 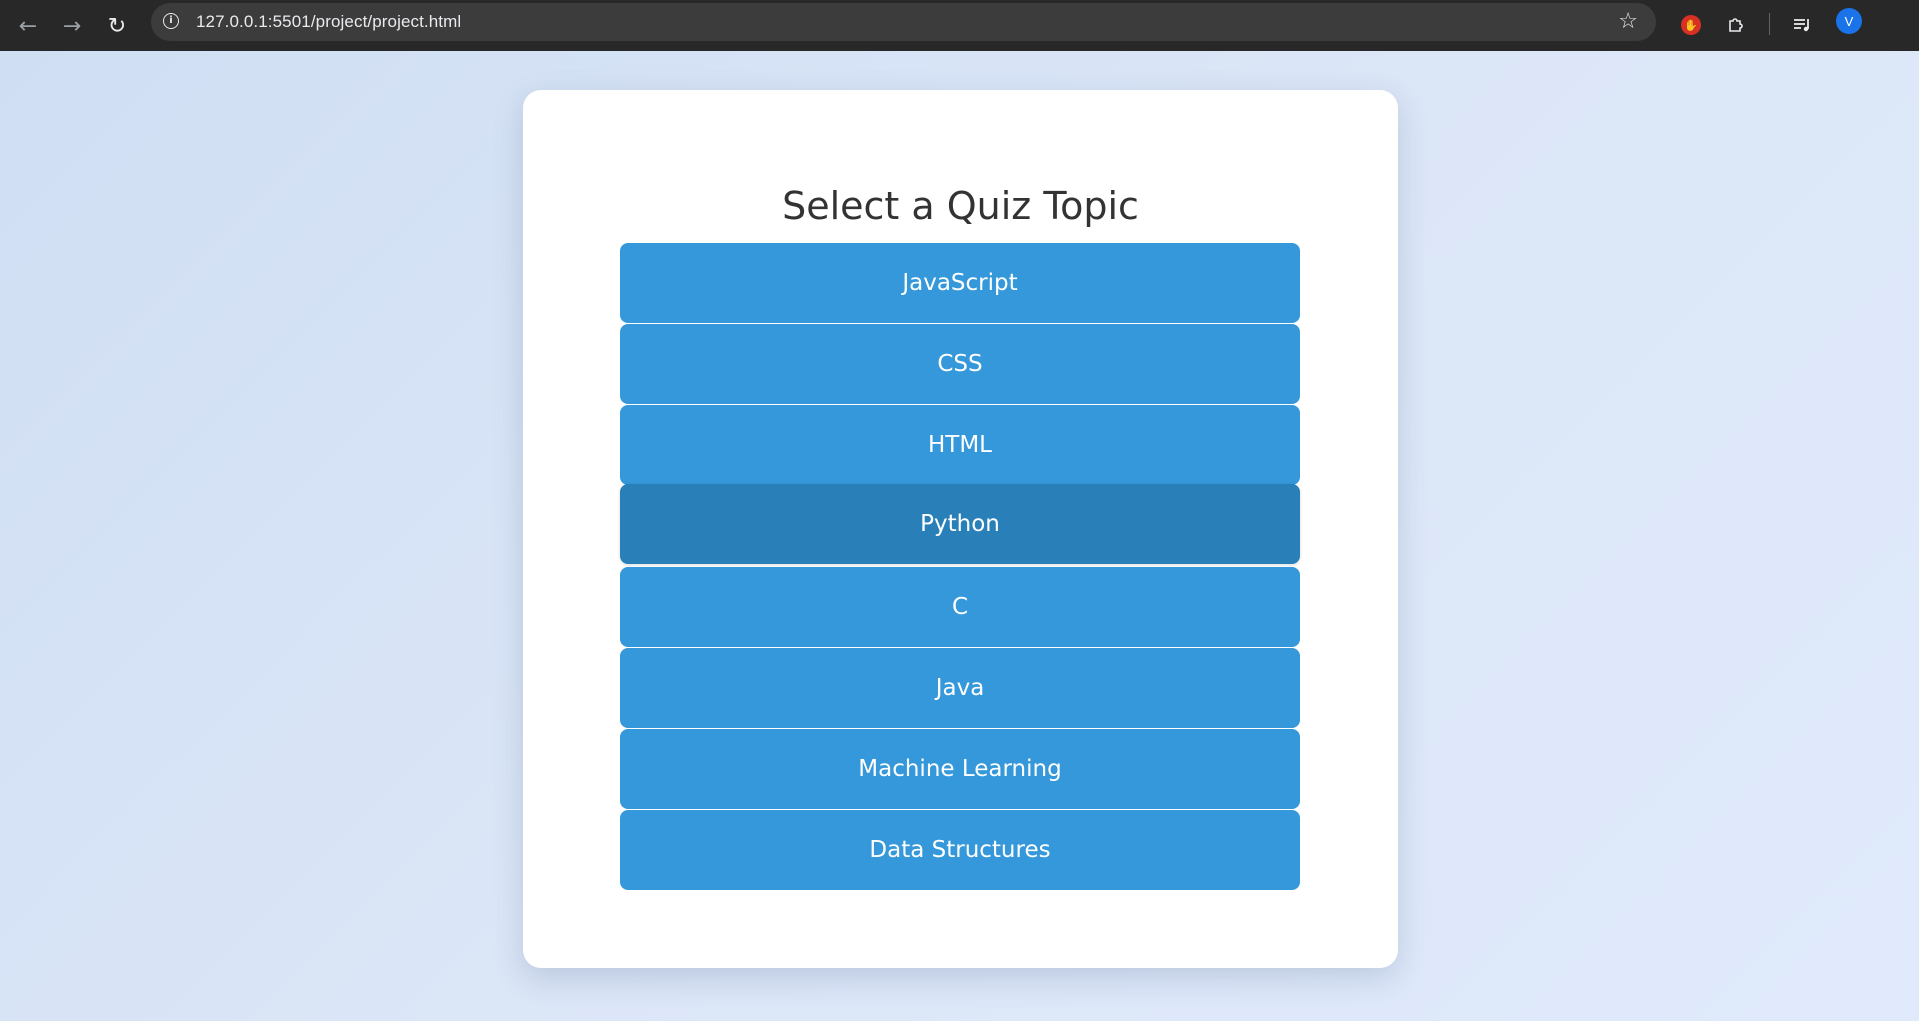 What do you see at coordinates (960, 769) in the screenshot?
I see `topic-button-machine-learning: Machine Learning` at bounding box center [960, 769].